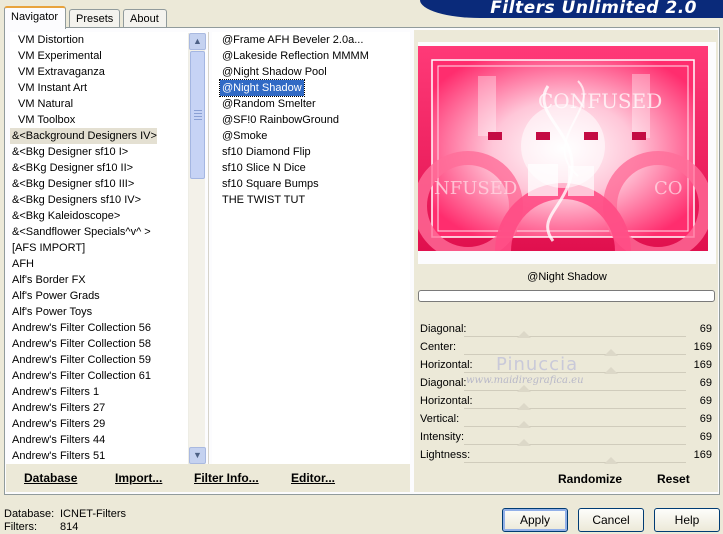 Image resolution: width=723 pixels, height=534 pixels. What do you see at coordinates (35, 17) in the screenshot?
I see `tab-navigator: Navigator` at bounding box center [35, 17].